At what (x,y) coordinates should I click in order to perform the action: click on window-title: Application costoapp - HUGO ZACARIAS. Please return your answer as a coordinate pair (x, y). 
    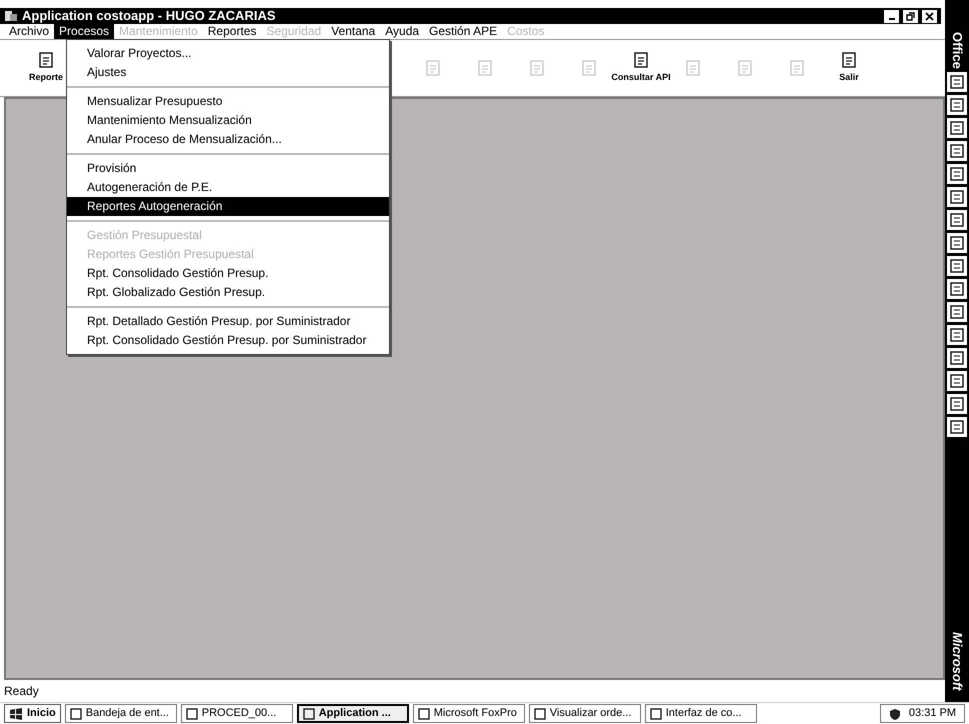
    Looking at the image, I should click on (149, 16).